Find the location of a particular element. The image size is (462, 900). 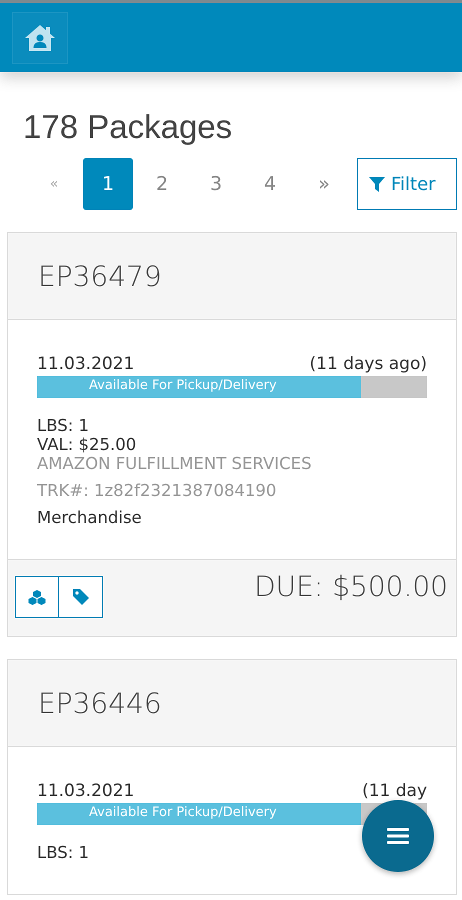

page-link: » is located at coordinates (324, 184).